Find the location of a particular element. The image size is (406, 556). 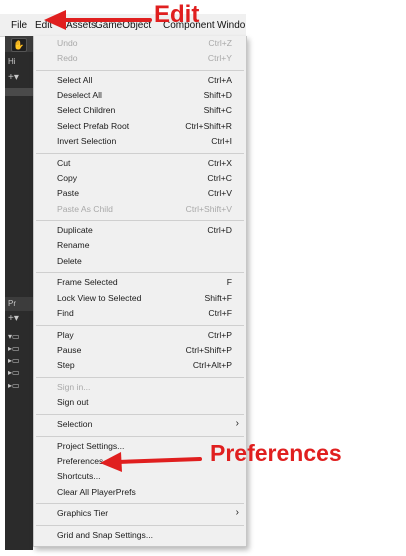

edit-arrow-icon is located at coordinates (98, 20).